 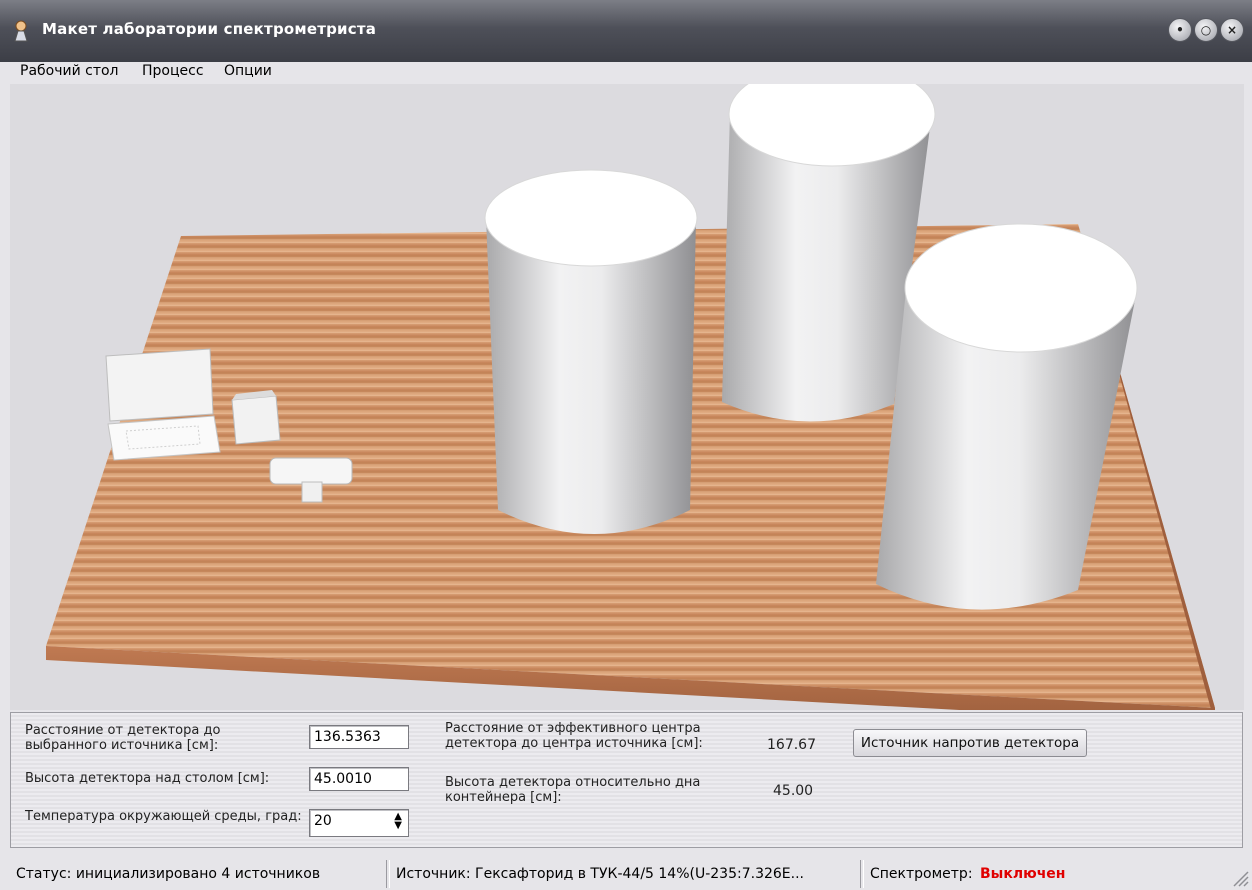 I want to click on menu-bar: Рабочий стол Процесс Опции, so click(x=626, y=73).